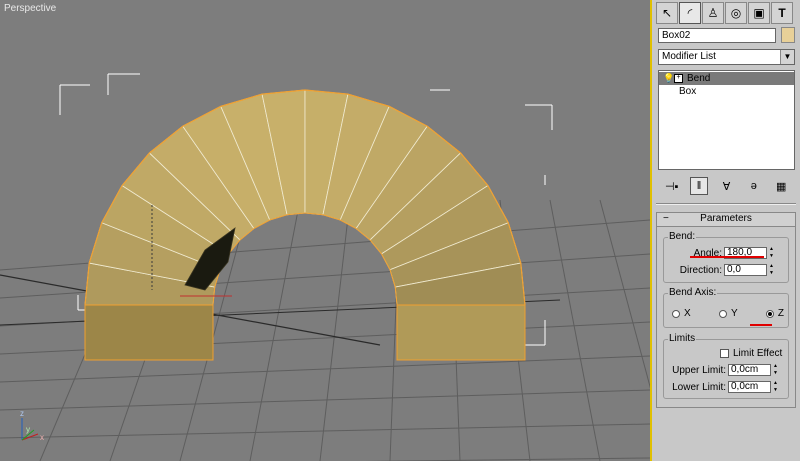 The width and height of the screenshot is (800, 461). Describe the element at coordinates (734, 313) in the screenshot. I see `axis-y-label: Y` at that location.